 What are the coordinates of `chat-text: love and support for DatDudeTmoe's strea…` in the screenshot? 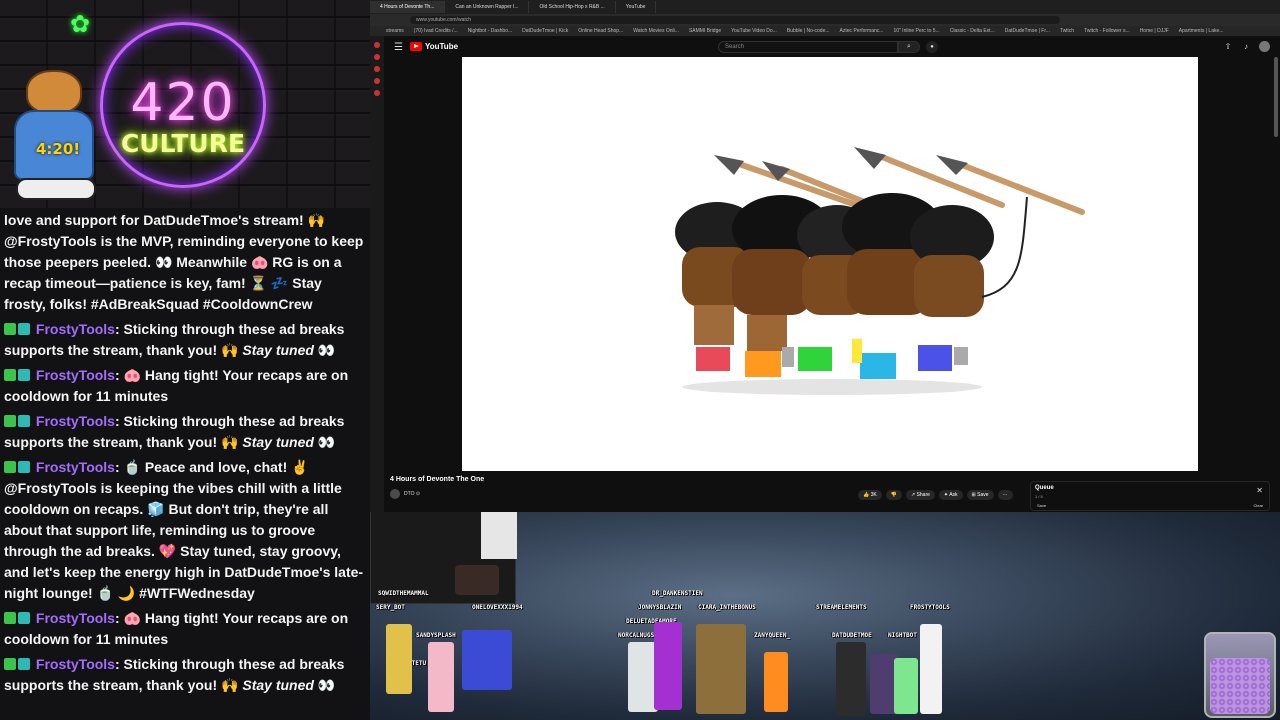 It's located at (184, 262).